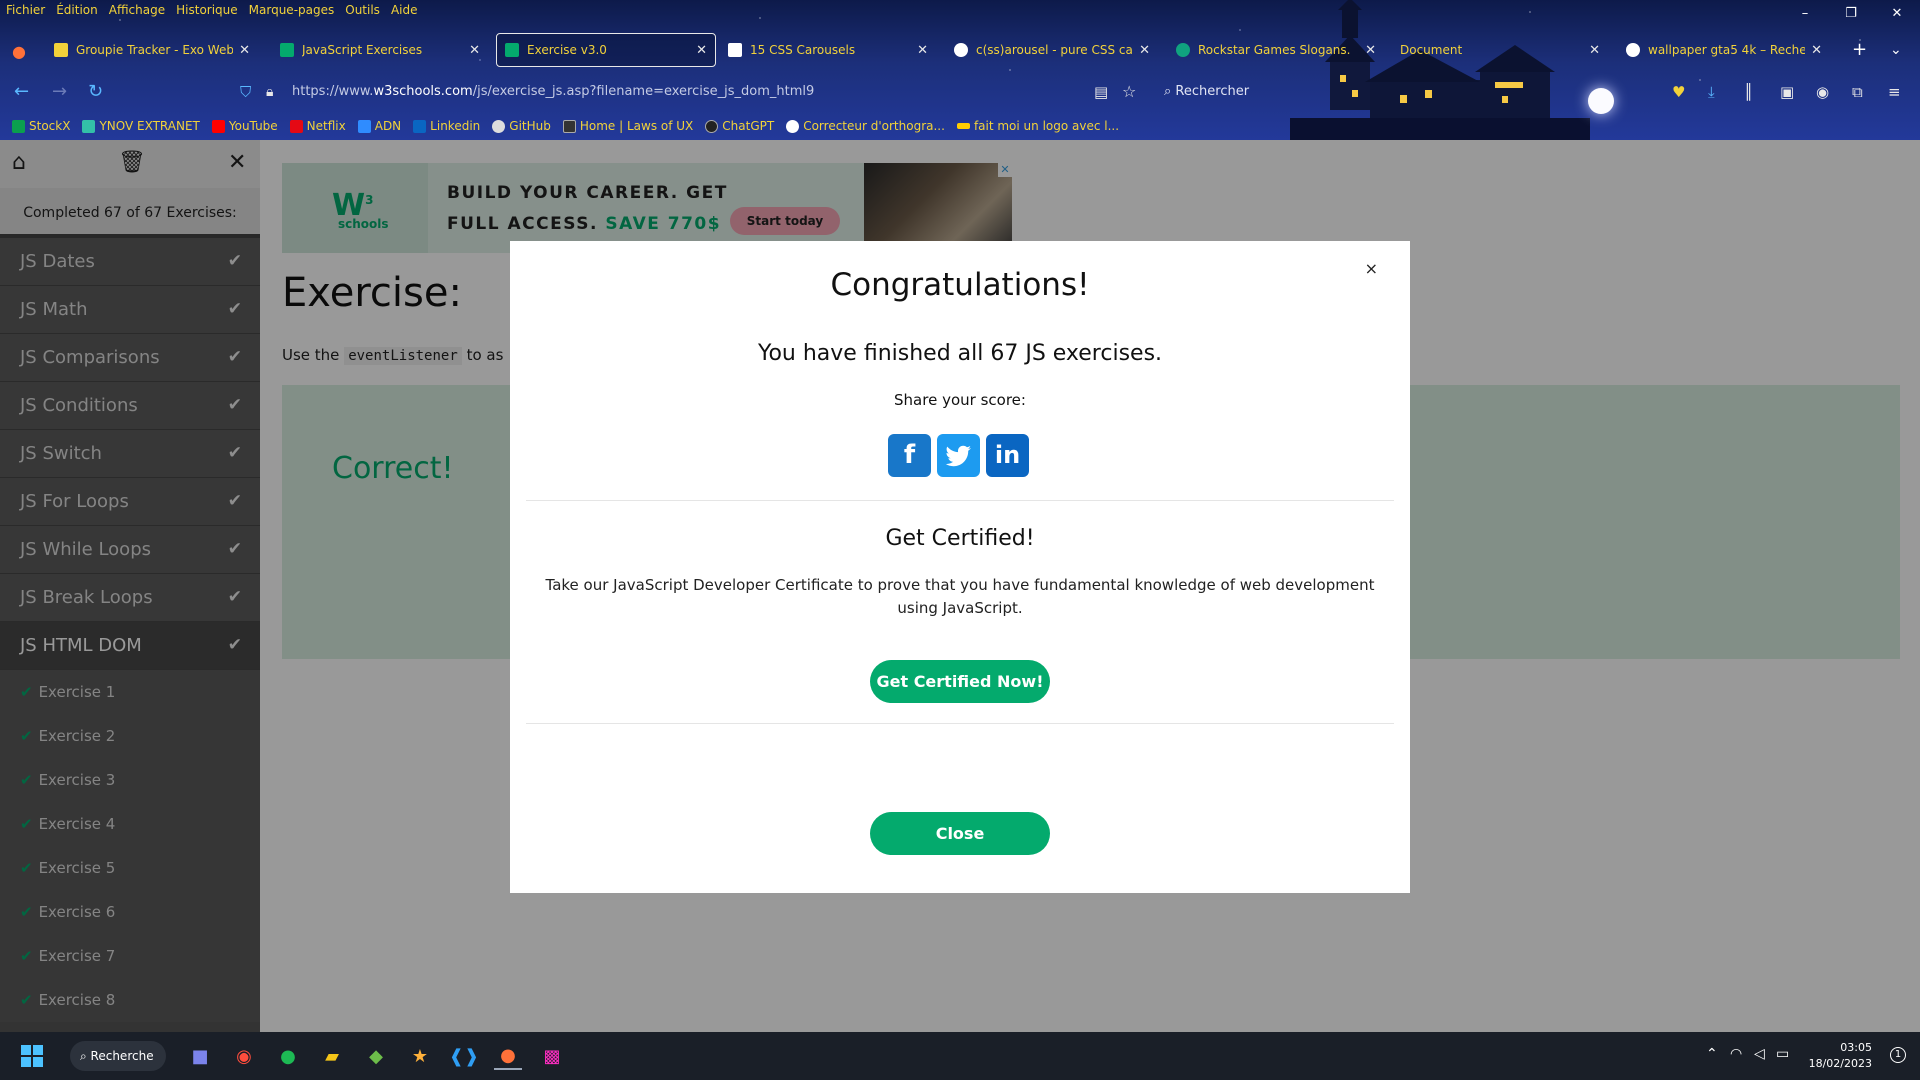  I want to click on lock-icon: 🔒︎, so click(269, 92).